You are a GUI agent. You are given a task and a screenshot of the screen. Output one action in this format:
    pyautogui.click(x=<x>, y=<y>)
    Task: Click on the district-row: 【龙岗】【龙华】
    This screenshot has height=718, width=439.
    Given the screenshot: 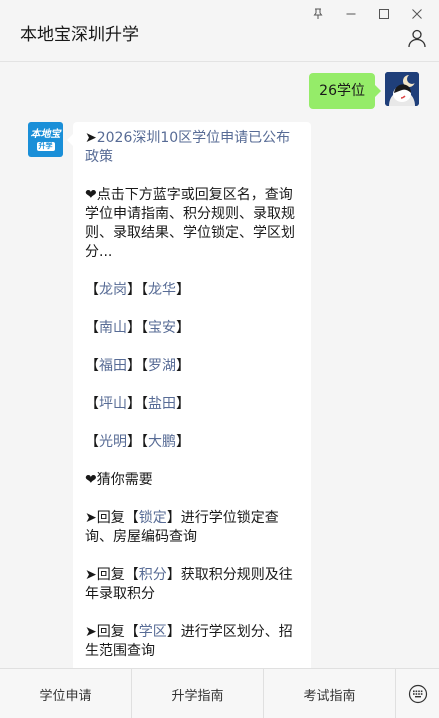 What is the action you would take?
    pyautogui.click(x=137, y=290)
    